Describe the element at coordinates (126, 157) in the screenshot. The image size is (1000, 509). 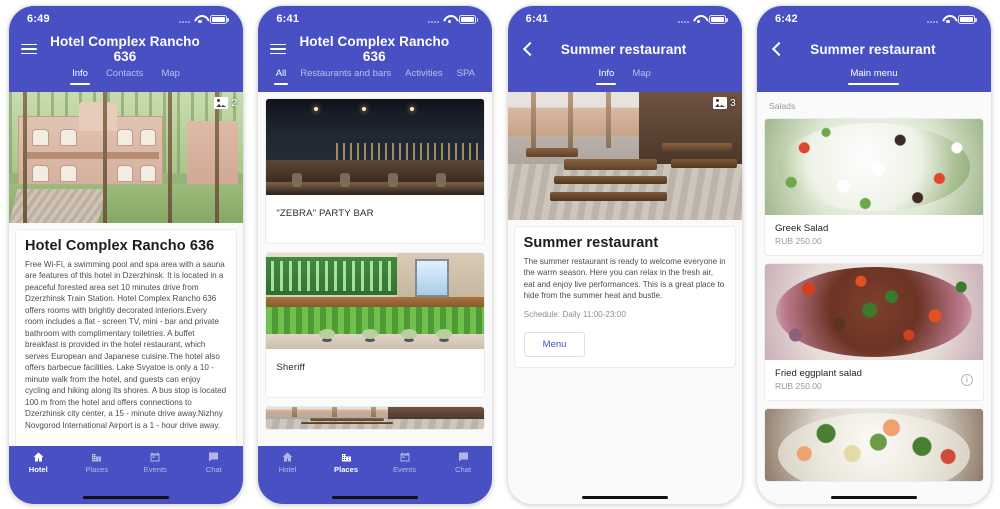
I see `hero-image: 2` at that location.